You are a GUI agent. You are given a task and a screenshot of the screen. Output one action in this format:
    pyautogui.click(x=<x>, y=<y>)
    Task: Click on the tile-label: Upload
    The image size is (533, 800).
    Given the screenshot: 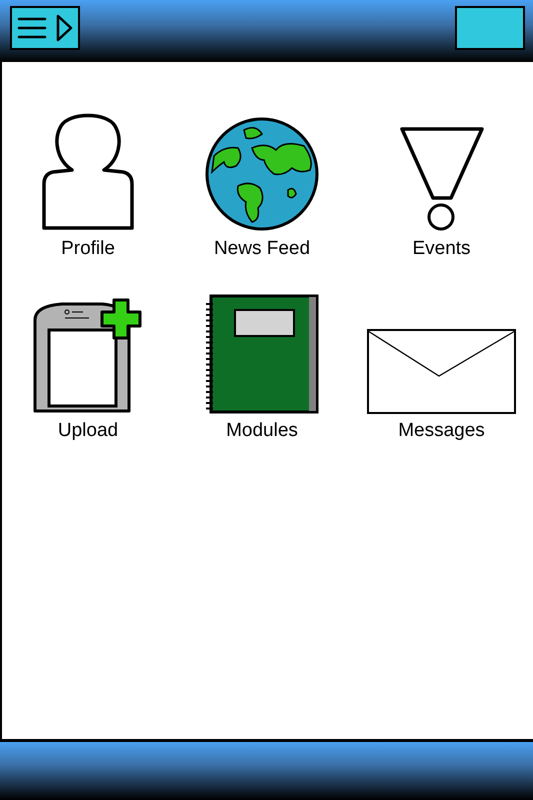 What is the action you would take?
    pyautogui.click(x=88, y=431)
    